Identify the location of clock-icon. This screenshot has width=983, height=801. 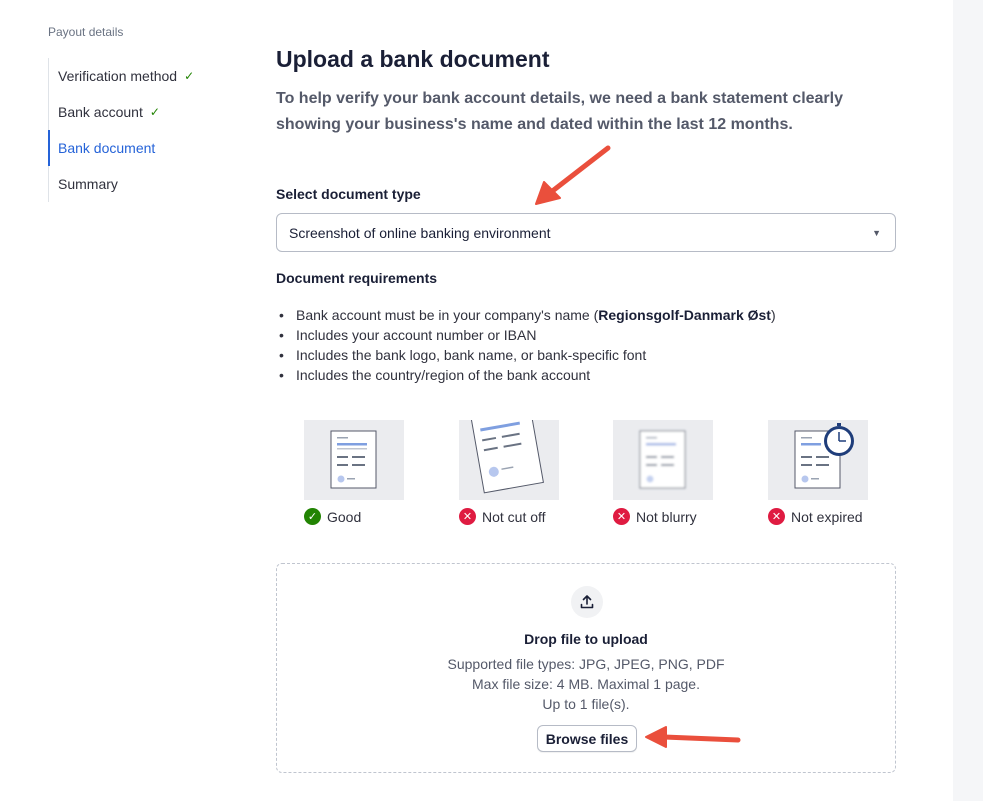
(839, 439).